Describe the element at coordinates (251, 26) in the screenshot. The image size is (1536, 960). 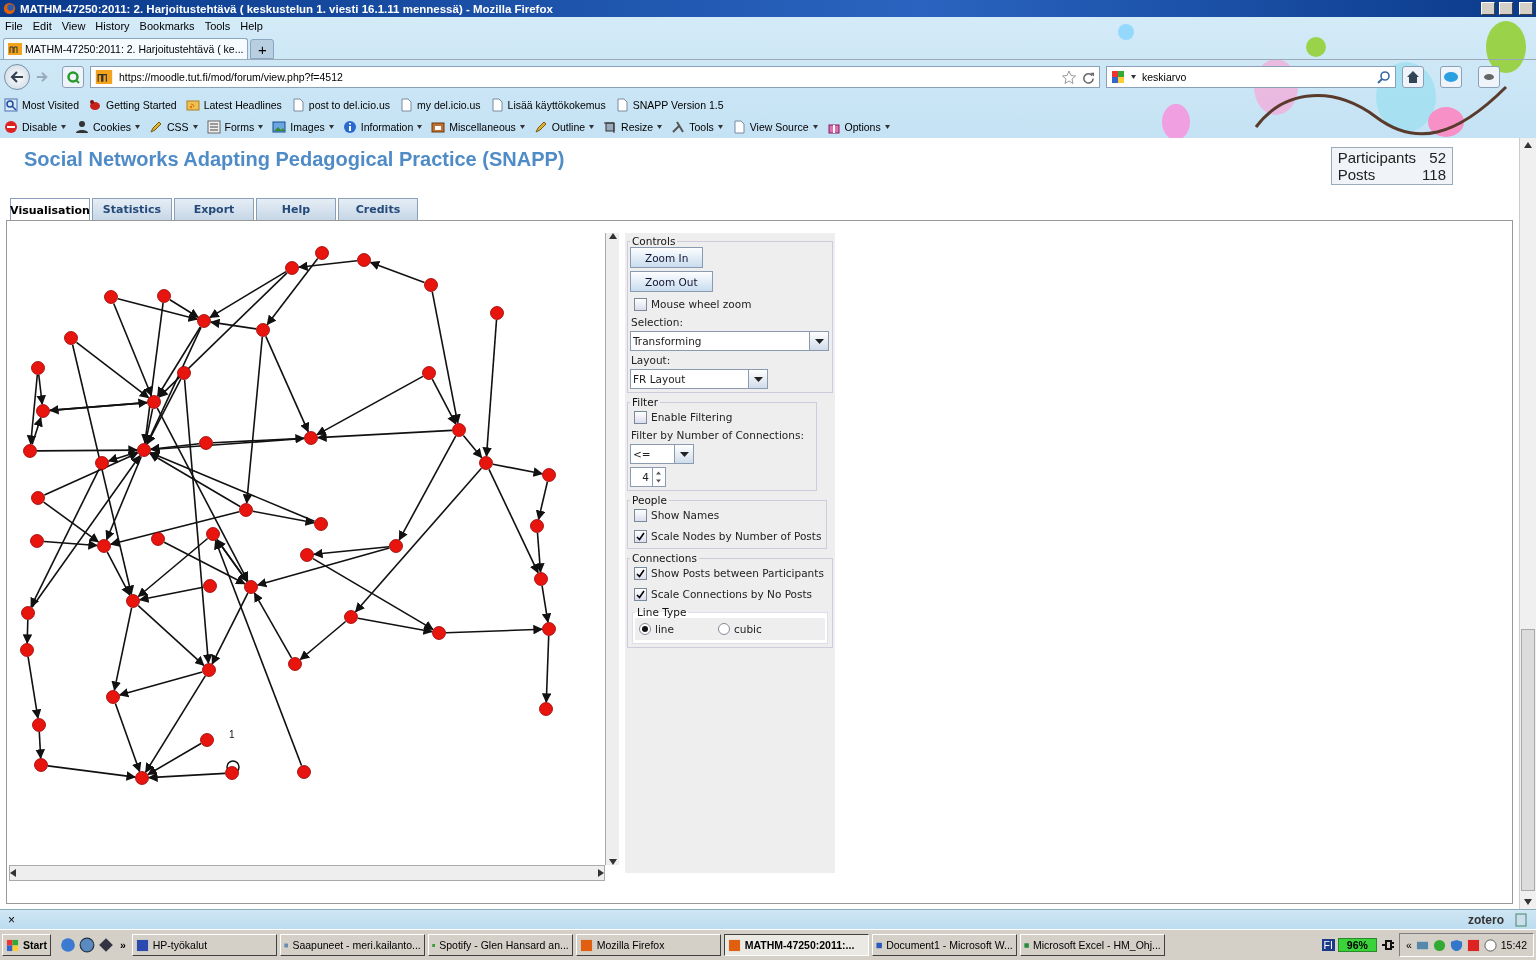
I see `menu-item: Help` at that location.